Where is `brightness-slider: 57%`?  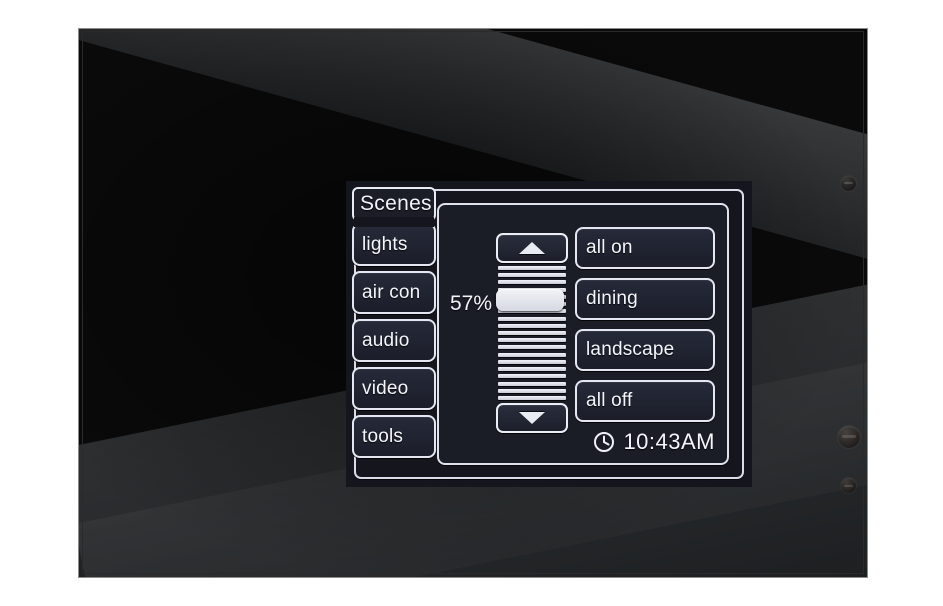 brightness-slider: 57% is located at coordinates (509, 333).